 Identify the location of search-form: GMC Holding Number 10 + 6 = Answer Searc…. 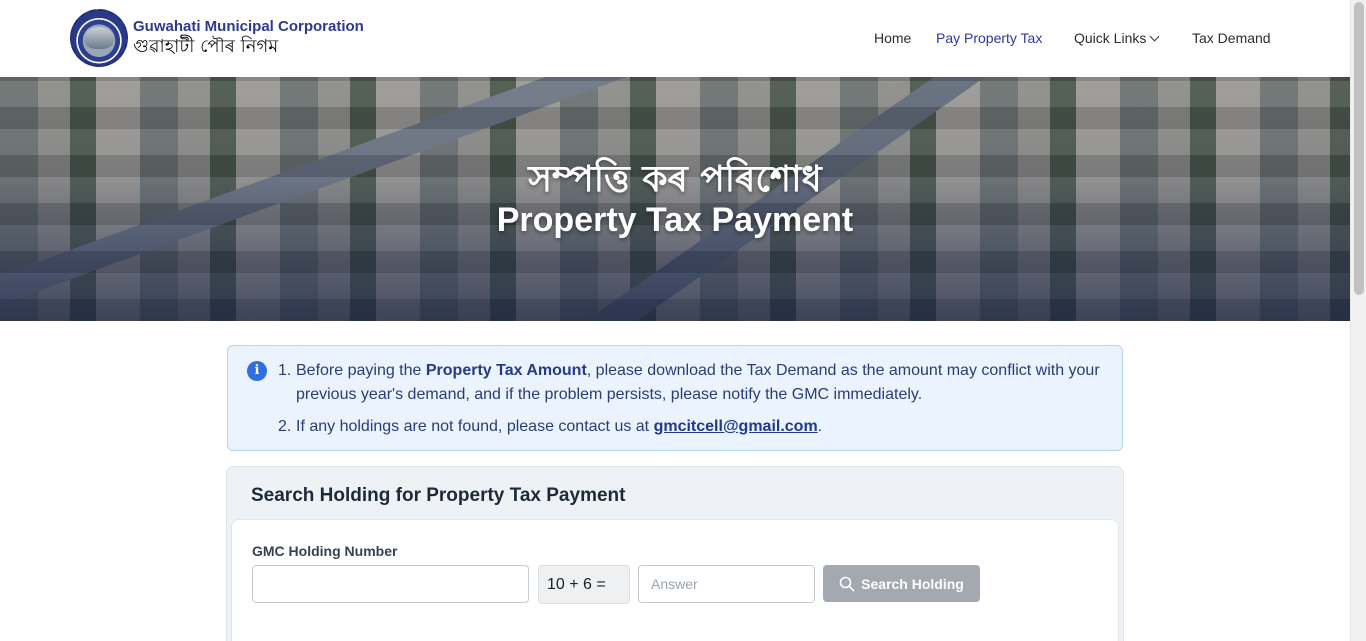
(675, 580).